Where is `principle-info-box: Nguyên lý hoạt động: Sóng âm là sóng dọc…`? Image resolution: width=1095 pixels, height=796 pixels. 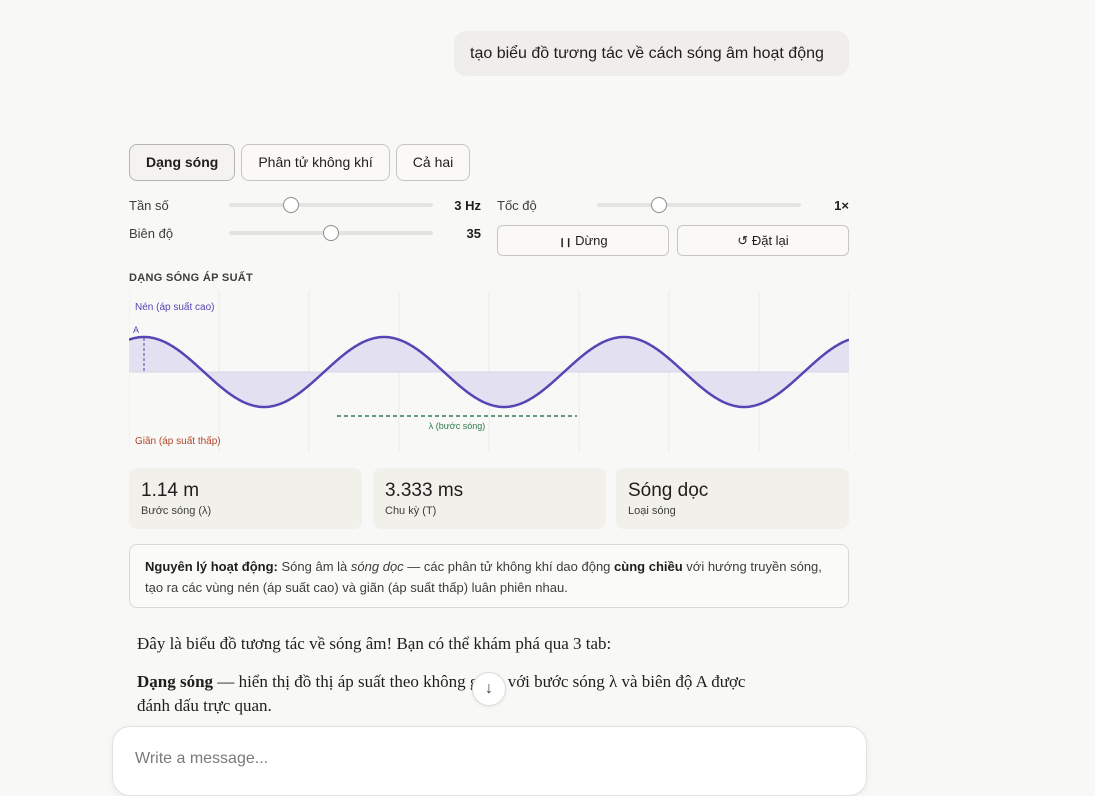 principle-info-box: Nguyên lý hoạt động: Sóng âm là sóng dọc… is located at coordinates (489, 576).